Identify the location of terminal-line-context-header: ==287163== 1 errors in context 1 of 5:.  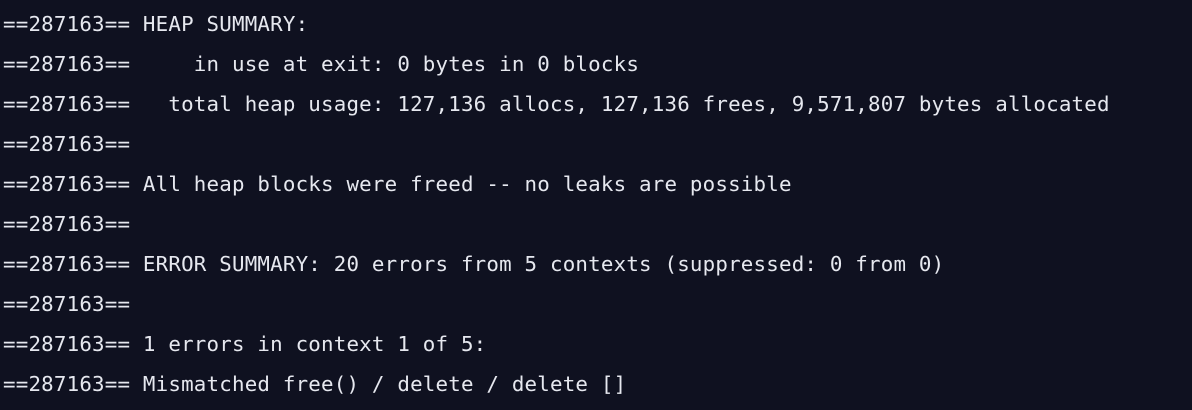
(245, 344).